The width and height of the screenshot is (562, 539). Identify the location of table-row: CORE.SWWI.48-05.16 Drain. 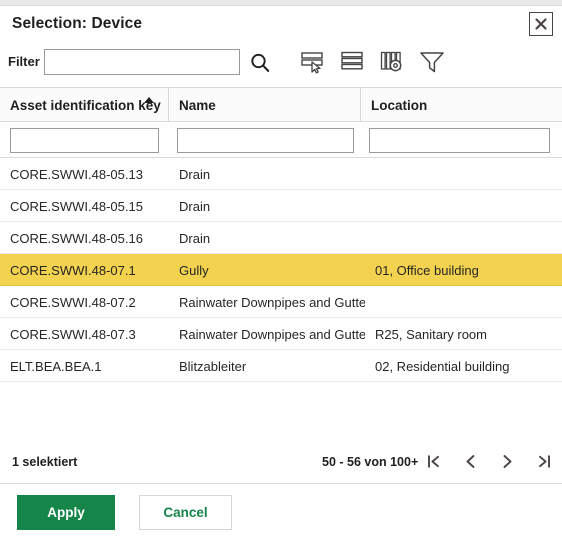
(281, 238).